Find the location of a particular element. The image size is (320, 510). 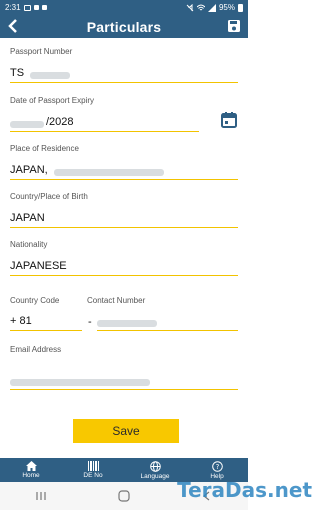

status-left: 2:31 is located at coordinates (26, 7).